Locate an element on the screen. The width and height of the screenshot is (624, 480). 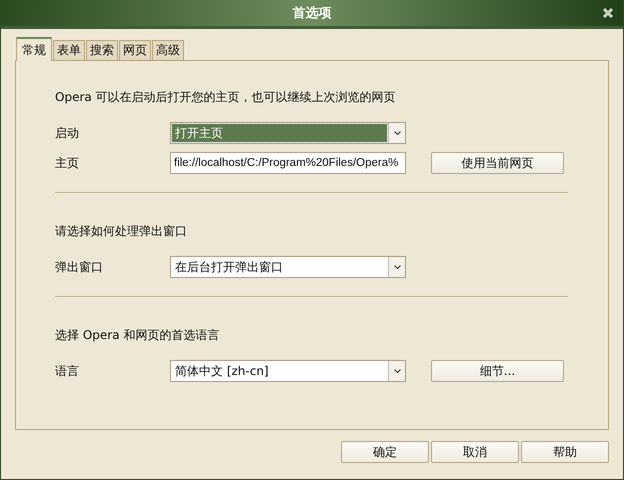
input-field: file://localhost/C:/Program%20Files/Opera% is located at coordinates (288, 163).